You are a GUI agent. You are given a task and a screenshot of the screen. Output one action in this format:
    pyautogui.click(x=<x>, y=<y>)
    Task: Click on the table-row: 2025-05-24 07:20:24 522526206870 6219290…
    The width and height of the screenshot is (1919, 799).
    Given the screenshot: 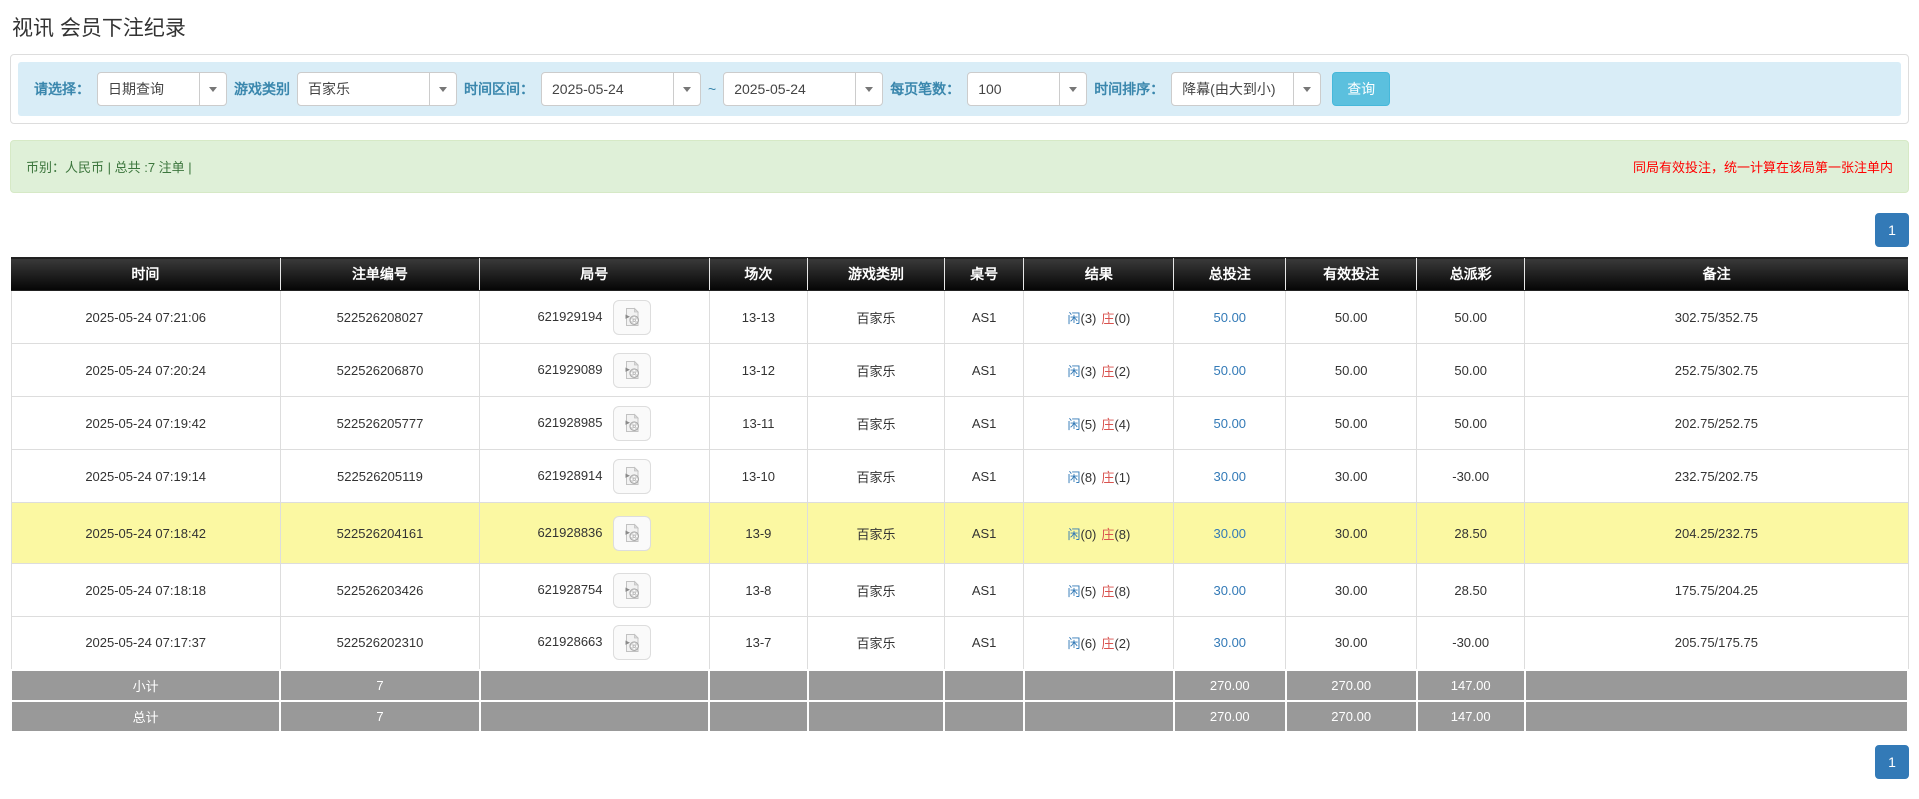 What is the action you would take?
    pyautogui.click(x=959, y=370)
    